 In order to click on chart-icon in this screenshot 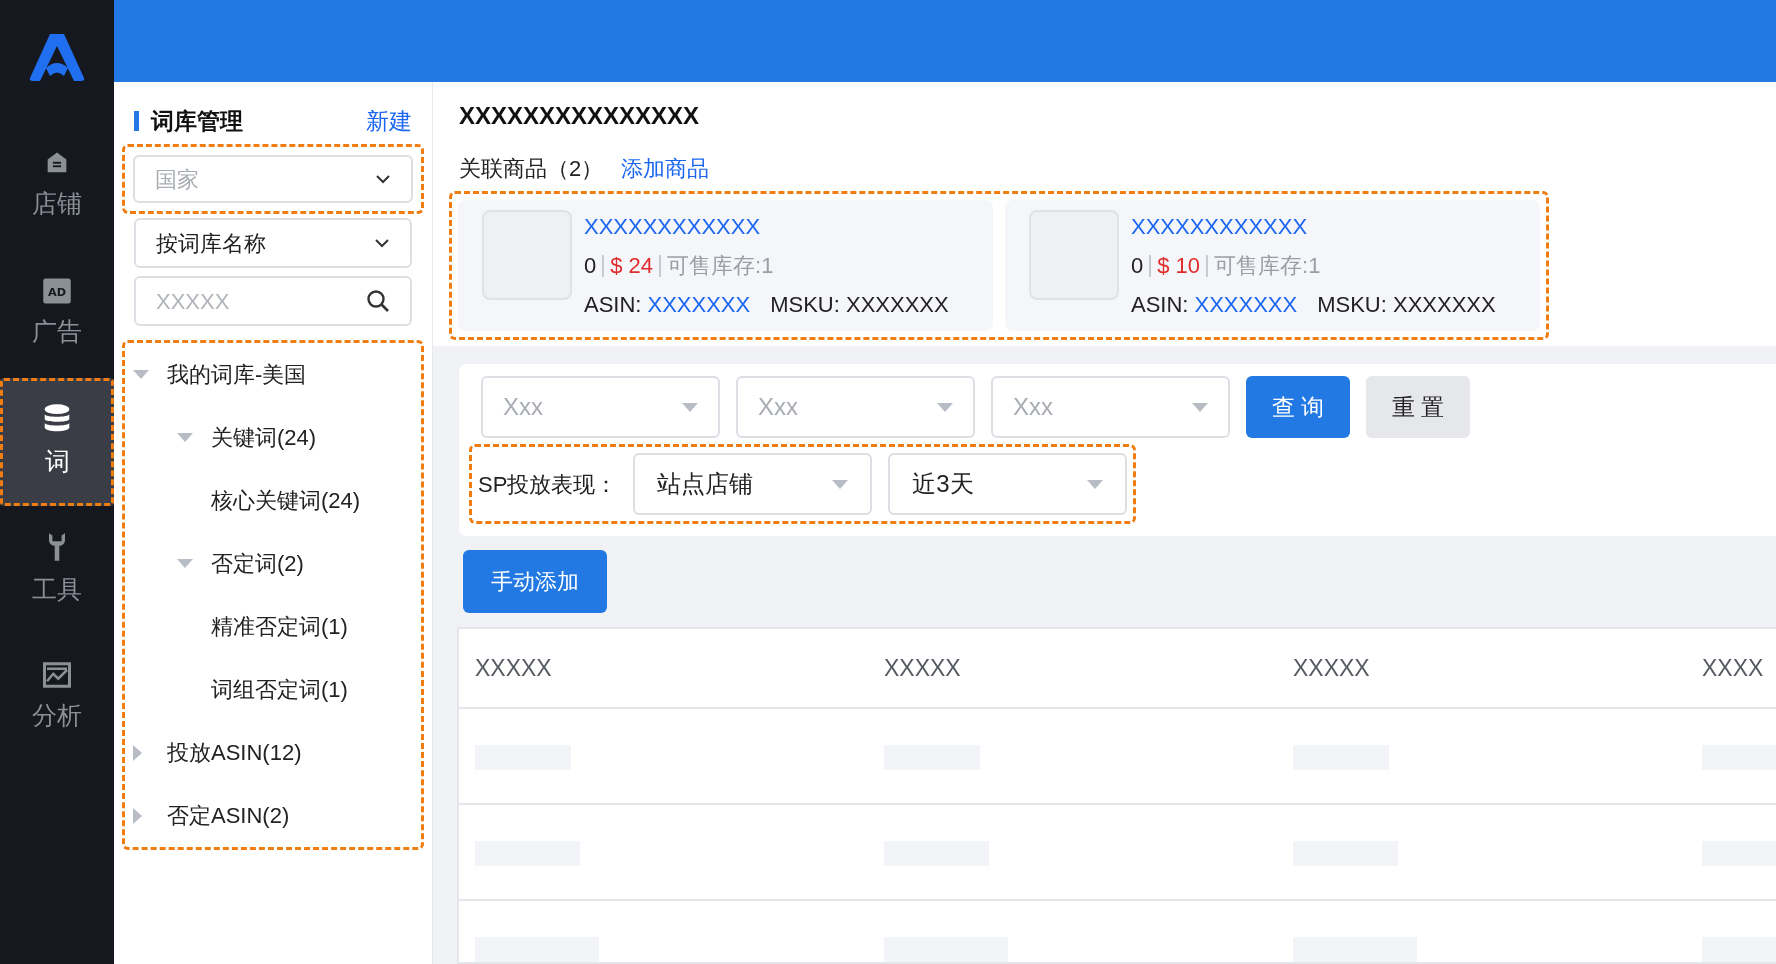, I will do `click(57, 675)`.